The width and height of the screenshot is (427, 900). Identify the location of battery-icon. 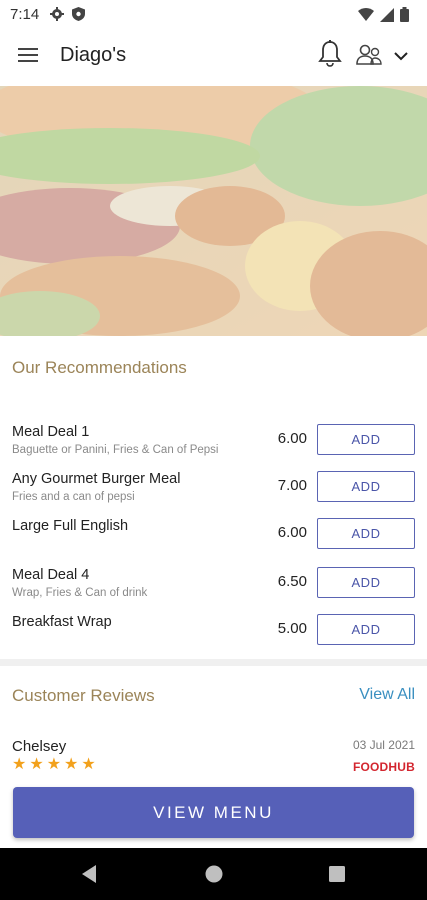
(404, 17).